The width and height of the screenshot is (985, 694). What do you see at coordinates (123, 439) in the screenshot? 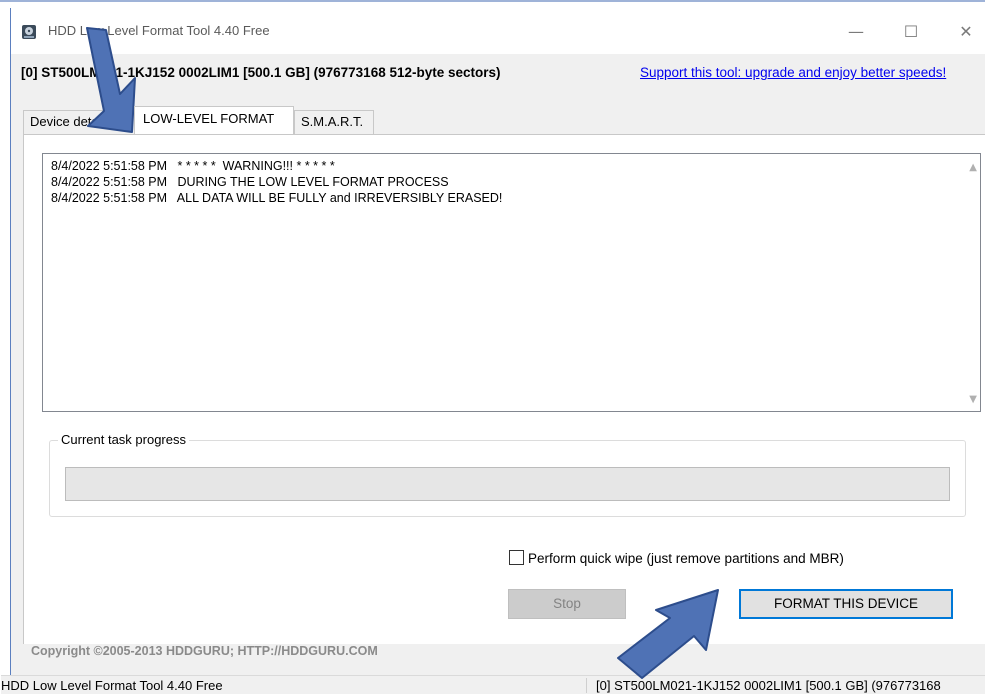
I see `progress-label: Current task progress` at bounding box center [123, 439].